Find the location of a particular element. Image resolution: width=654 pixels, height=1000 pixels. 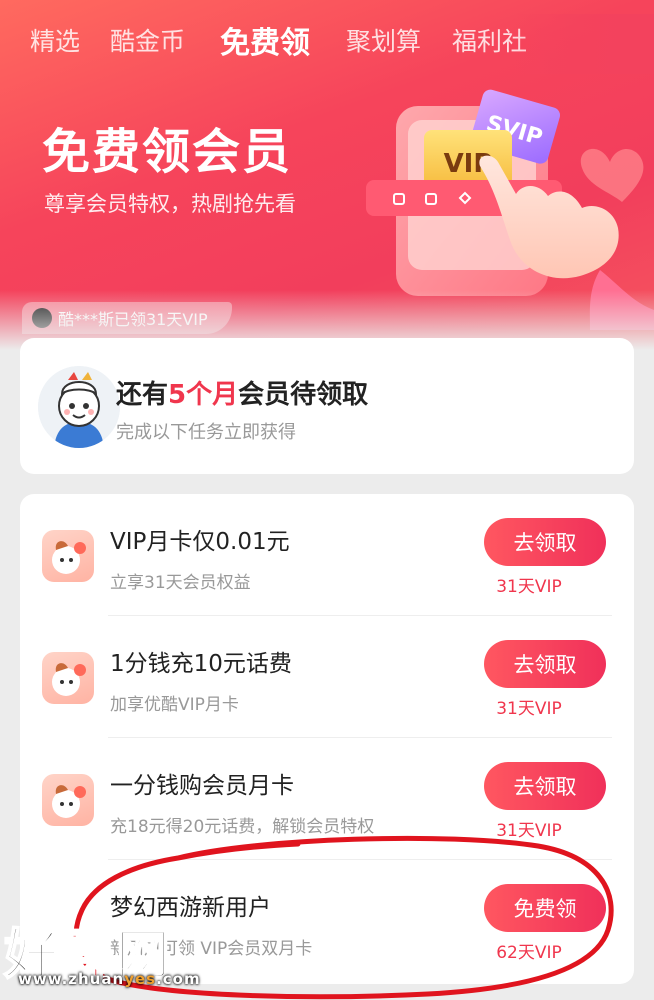

pending-title: 还有5个月会员待领取 is located at coordinates (242, 392).